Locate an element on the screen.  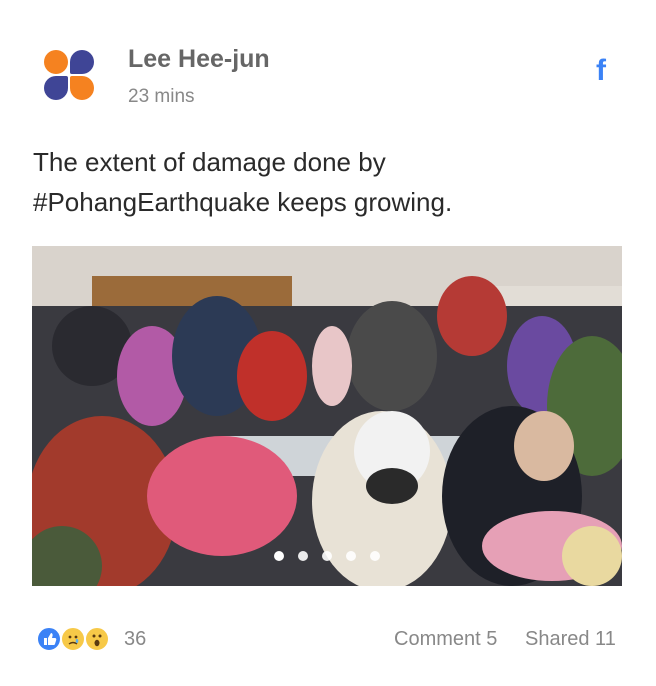
post-timestamp: 23 mins is located at coordinates (161, 96).